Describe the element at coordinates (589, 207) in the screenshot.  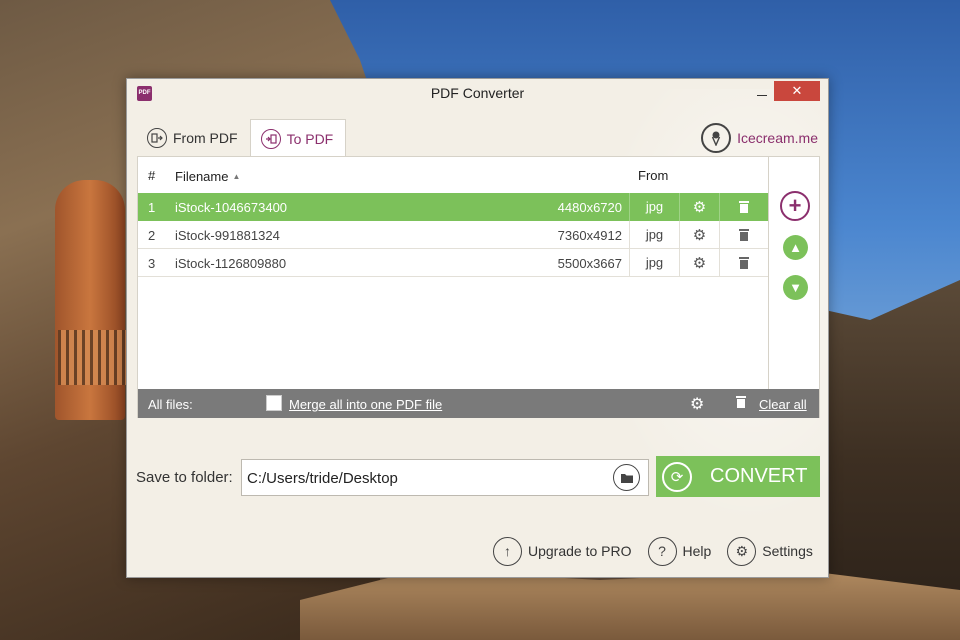
I see `row-resolution: 4480x6720` at that location.